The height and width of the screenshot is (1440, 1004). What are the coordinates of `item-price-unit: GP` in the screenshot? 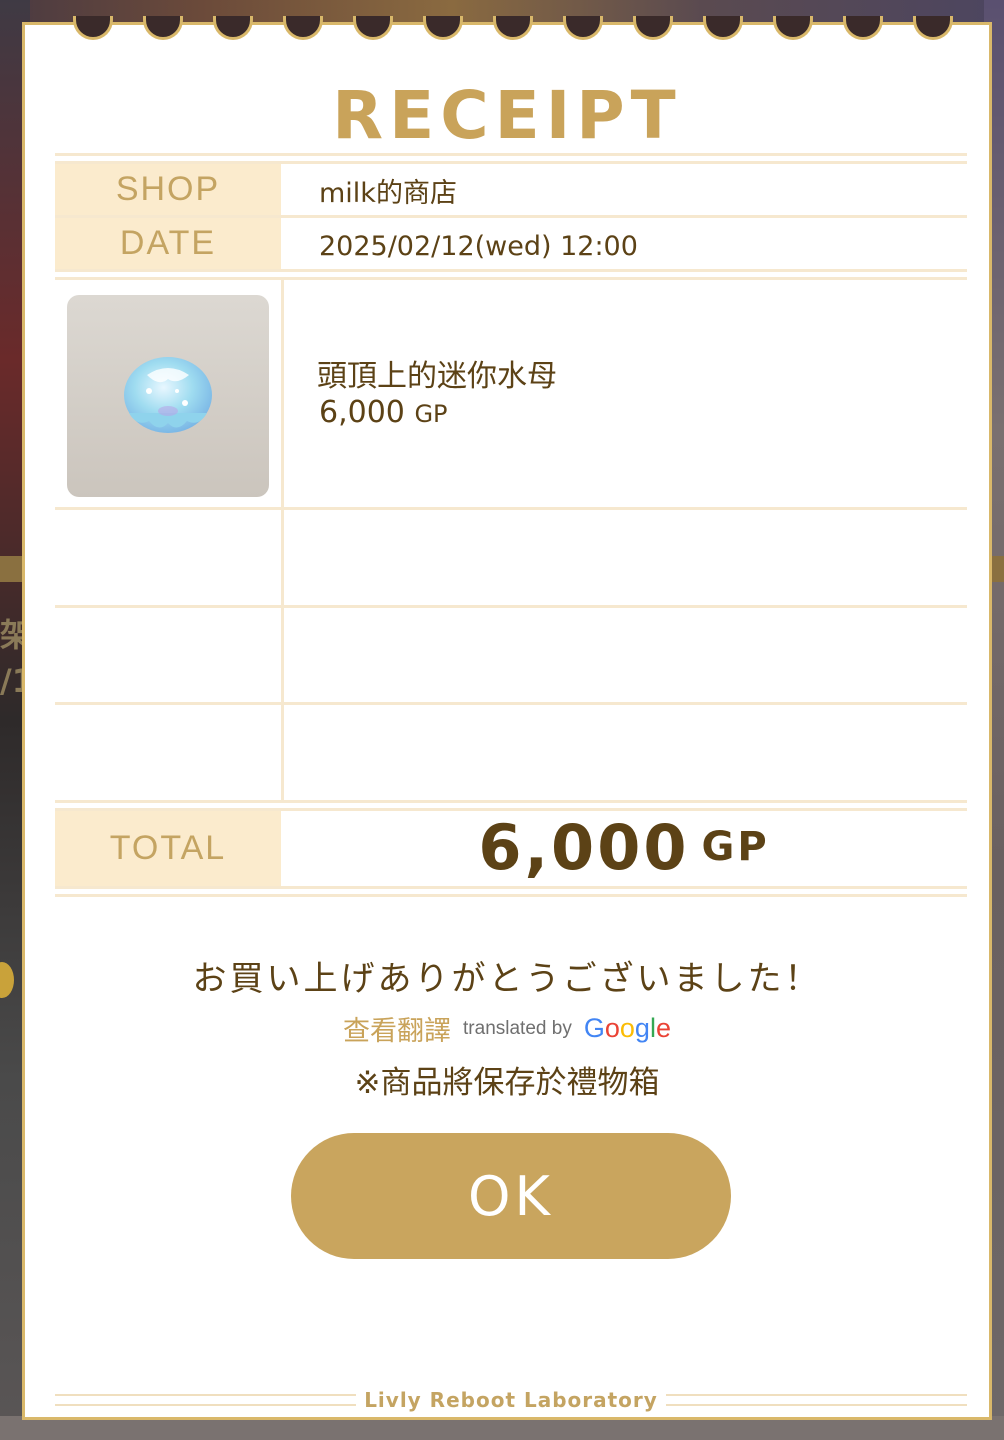 It's located at (431, 414).